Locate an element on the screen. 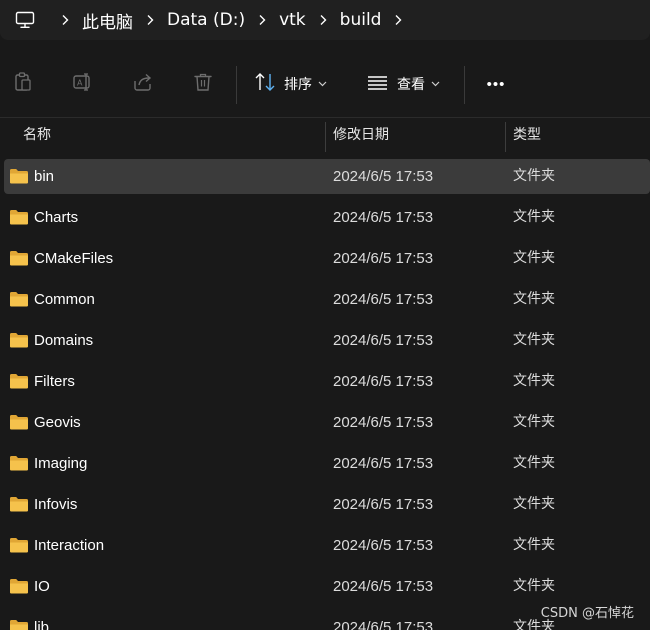 The width and height of the screenshot is (650, 630). rename-button: A is located at coordinates (83, 84).